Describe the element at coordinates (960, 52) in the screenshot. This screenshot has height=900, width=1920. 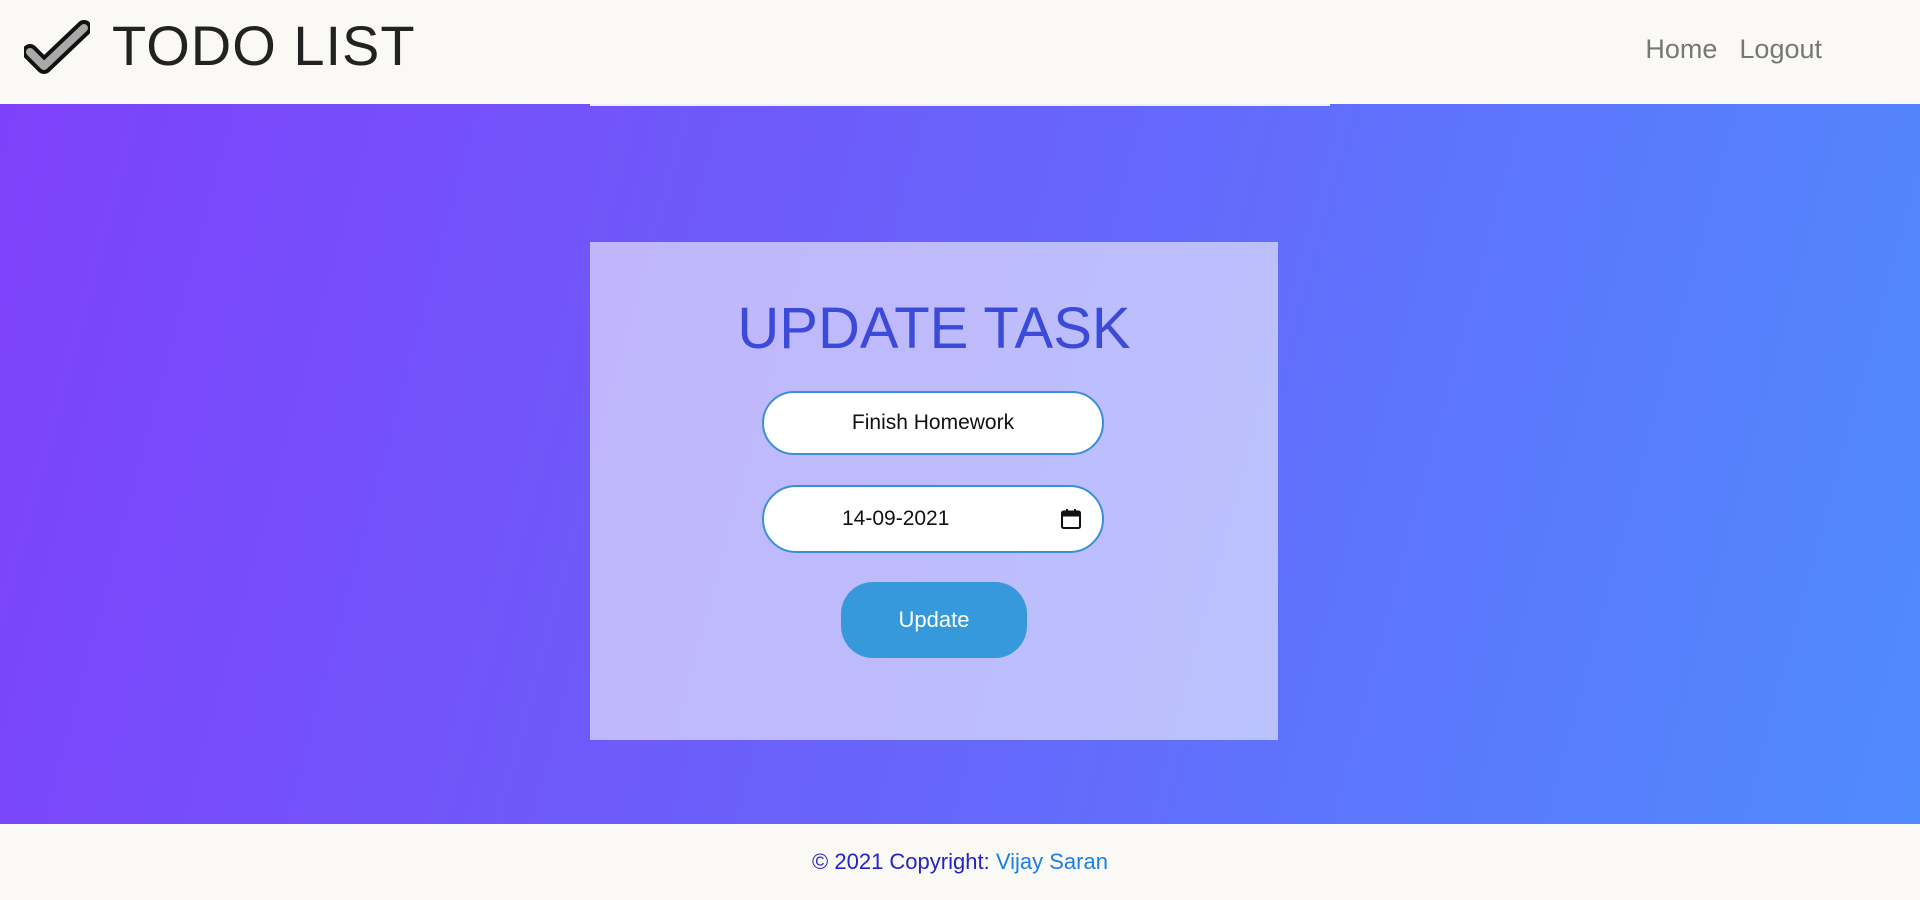
I see `navbar: TODO LIST Home Logout` at that location.